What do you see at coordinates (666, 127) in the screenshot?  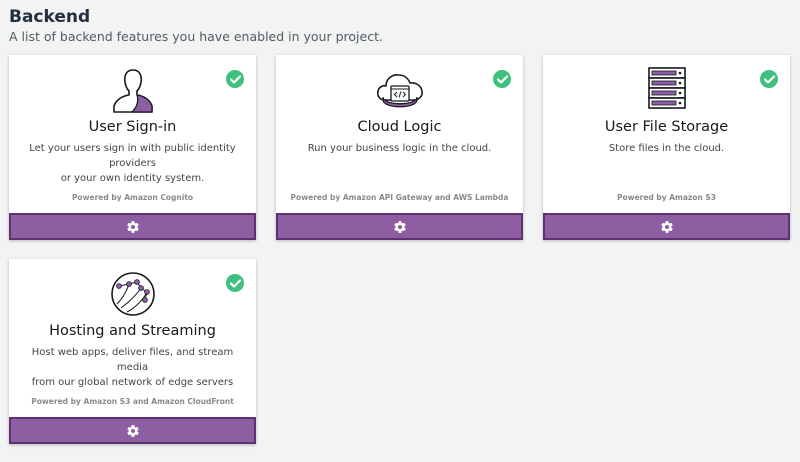 I see `feature-name: User File Storage` at bounding box center [666, 127].